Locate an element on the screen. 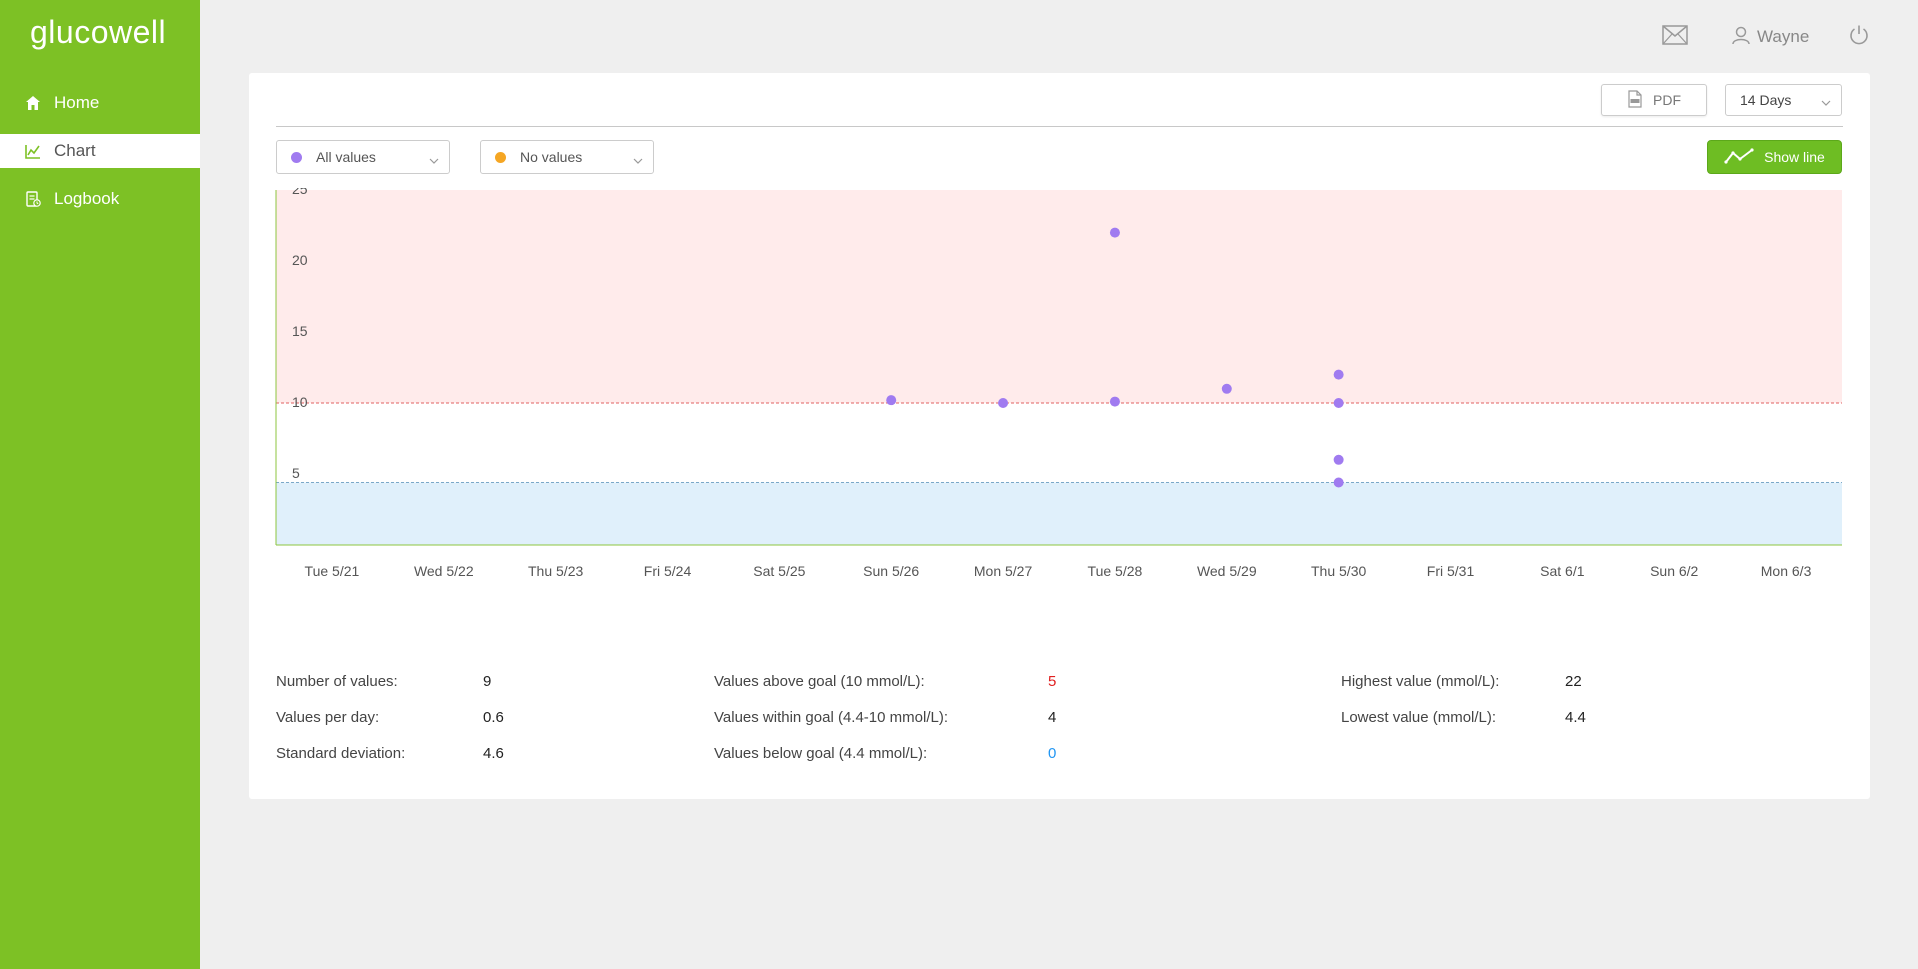 Image resolution: width=1918 pixels, height=969 pixels. x-tick-label: Sun 6/2 is located at coordinates (1674, 571).